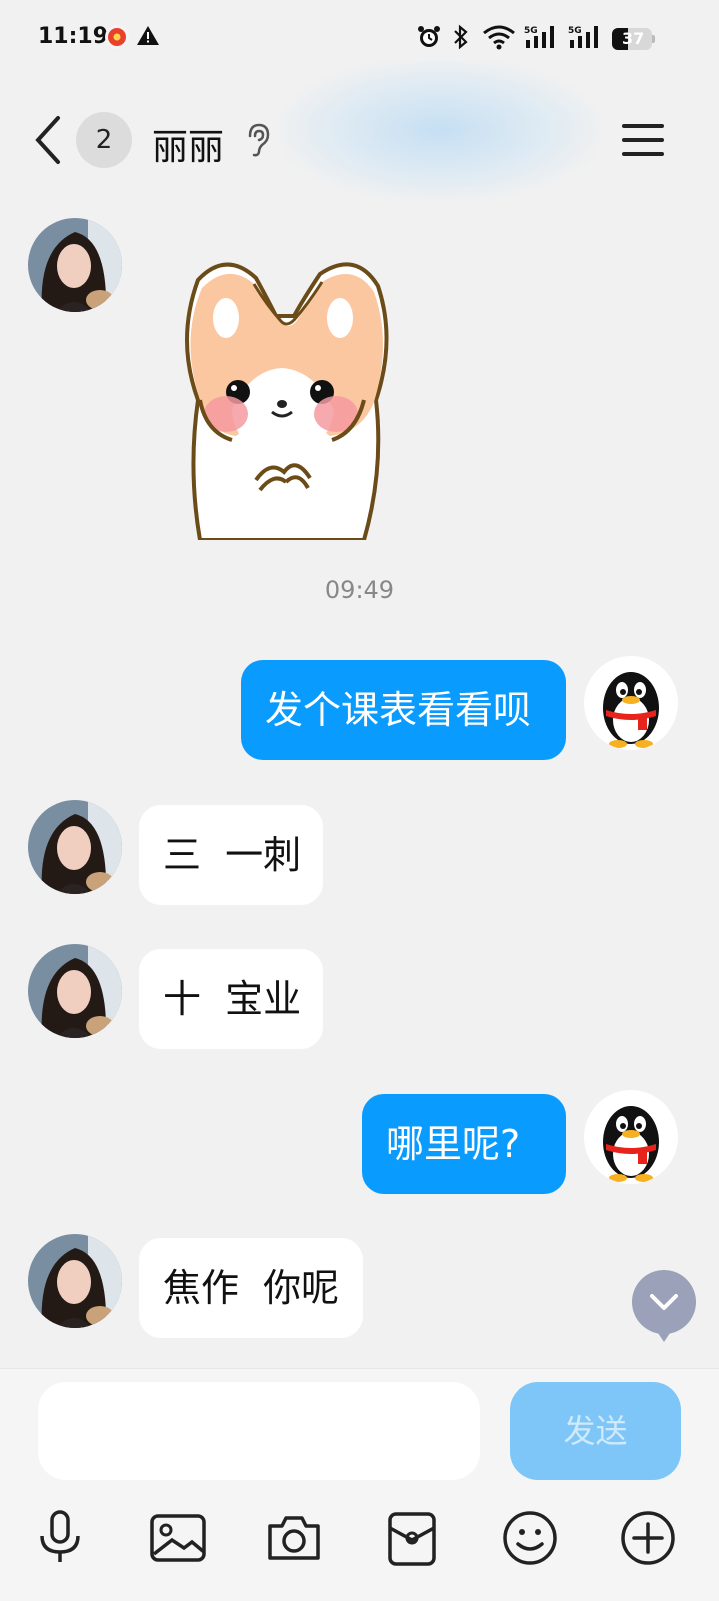  What do you see at coordinates (259, 1431) in the screenshot?
I see `message-input` at bounding box center [259, 1431].